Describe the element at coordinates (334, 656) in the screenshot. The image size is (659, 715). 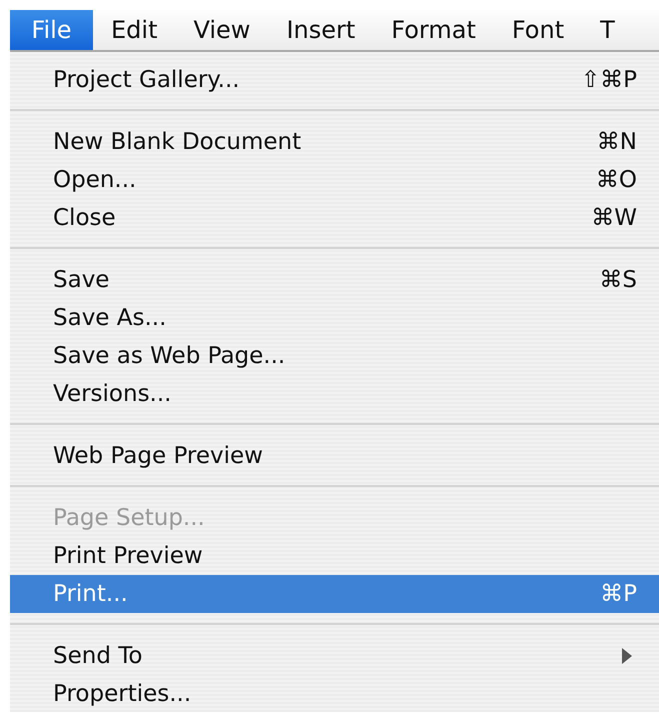
I see `menu-item: Send To` at that location.